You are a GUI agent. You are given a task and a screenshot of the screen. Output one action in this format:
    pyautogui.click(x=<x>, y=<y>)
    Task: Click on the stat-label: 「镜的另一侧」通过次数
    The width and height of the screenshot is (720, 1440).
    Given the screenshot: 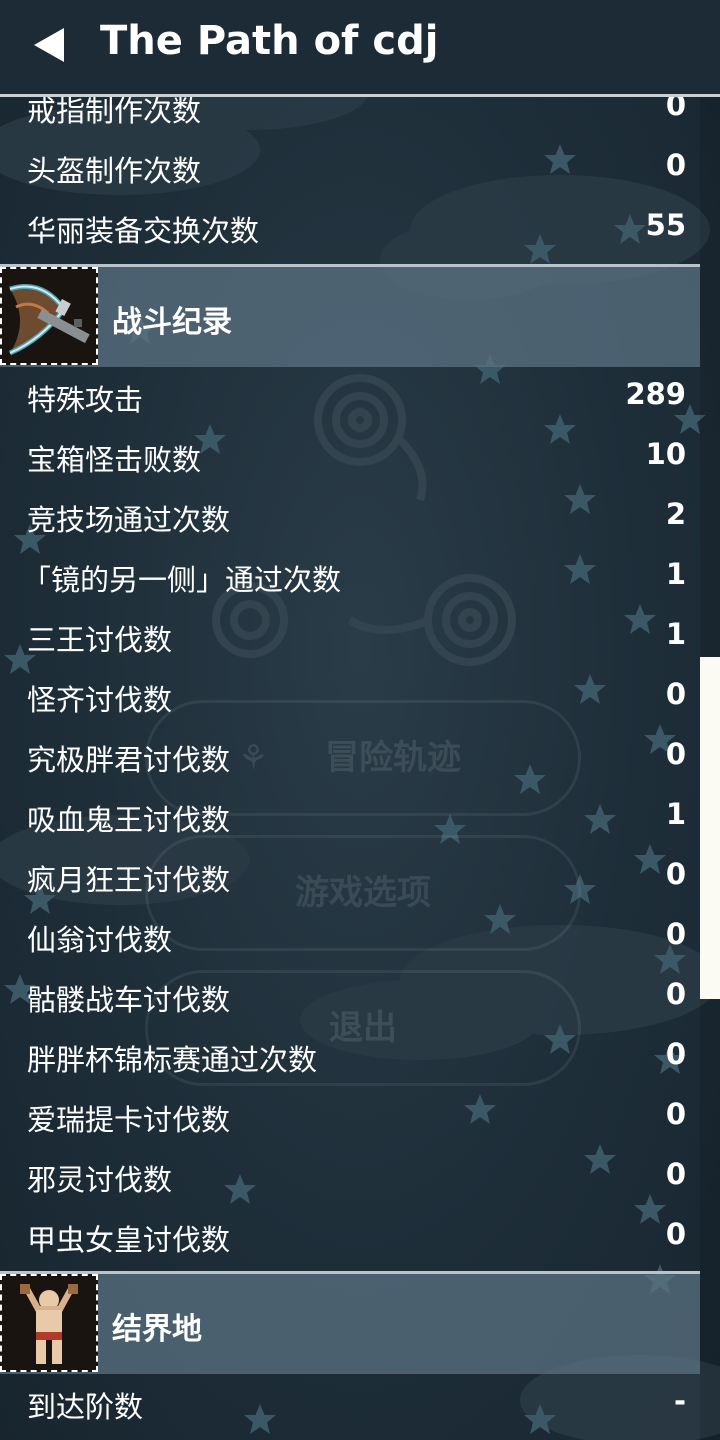 What is the action you would take?
    pyautogui.click(x=182, y=580)
    